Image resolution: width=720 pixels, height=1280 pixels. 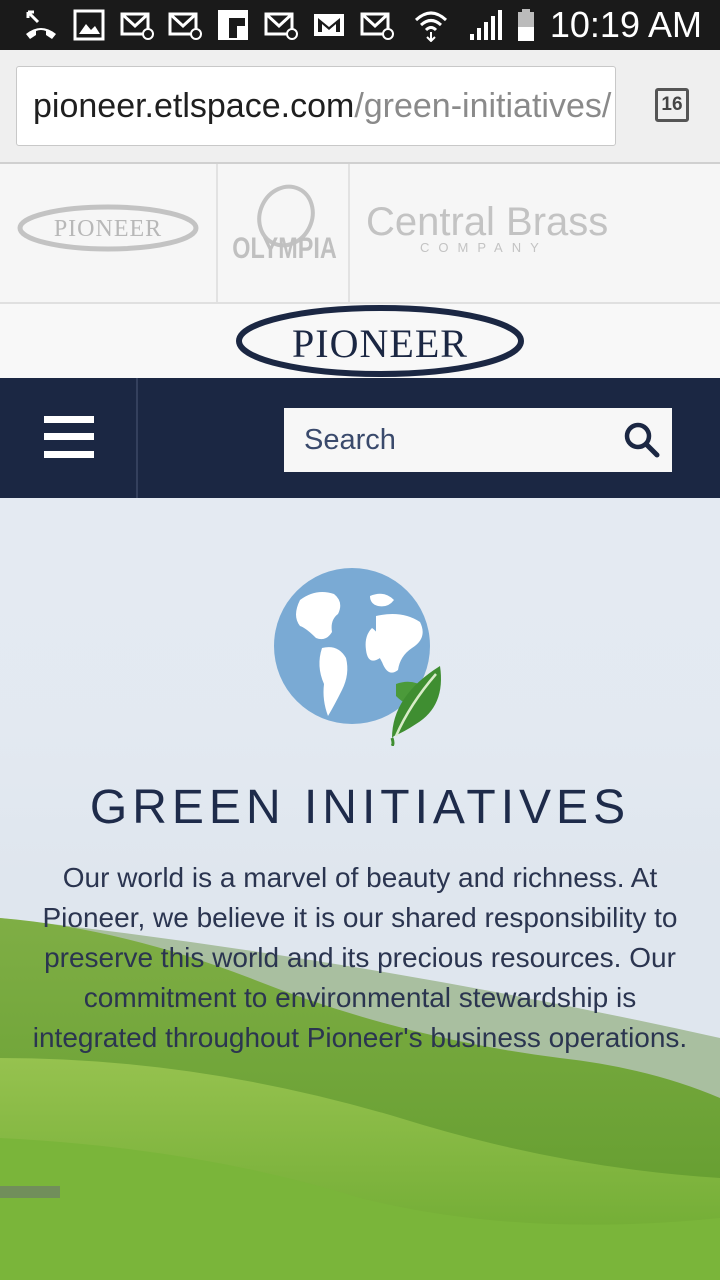 I want to click on brand-company-label: COMPANY, so click(x=484, y=247).